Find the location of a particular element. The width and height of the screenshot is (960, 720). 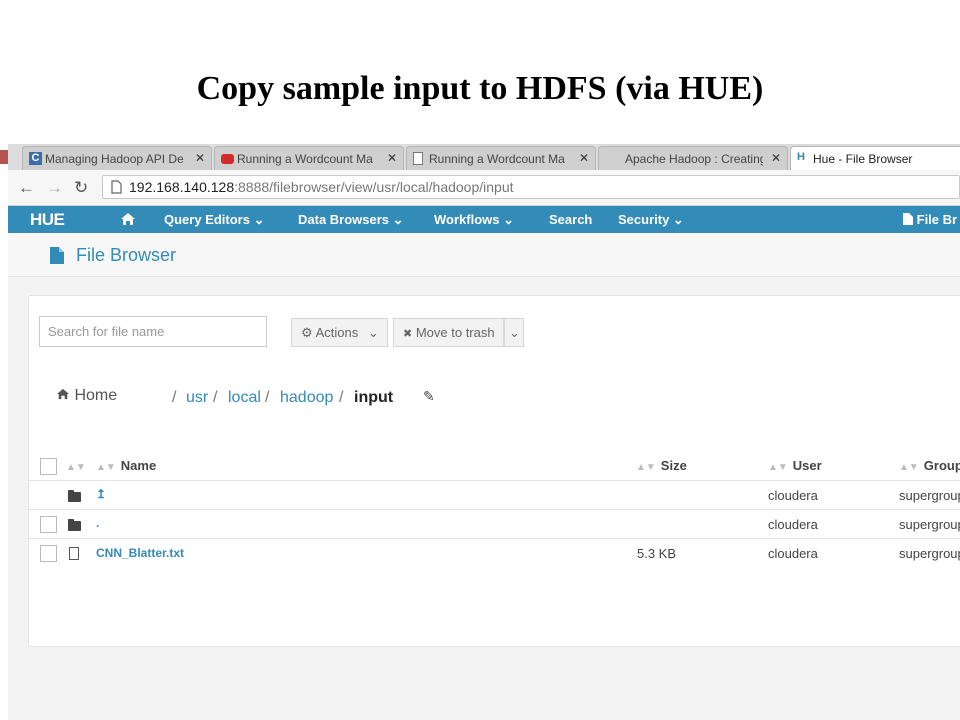

reload-icon: ↻ is located at coordinates (81, 188).